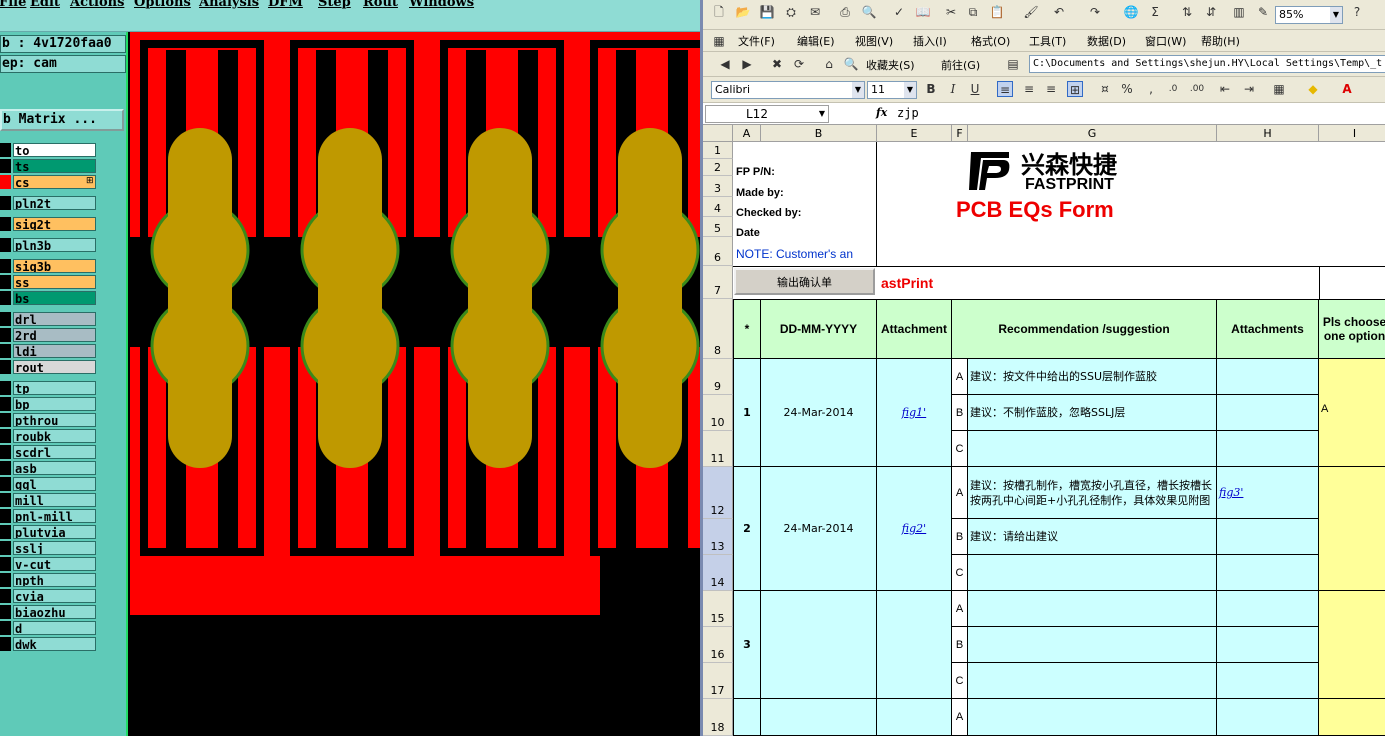  Describe the element at coordinates (788, 90) in the screenshot. I see `font-name-box: Calibri ▼` at that location.